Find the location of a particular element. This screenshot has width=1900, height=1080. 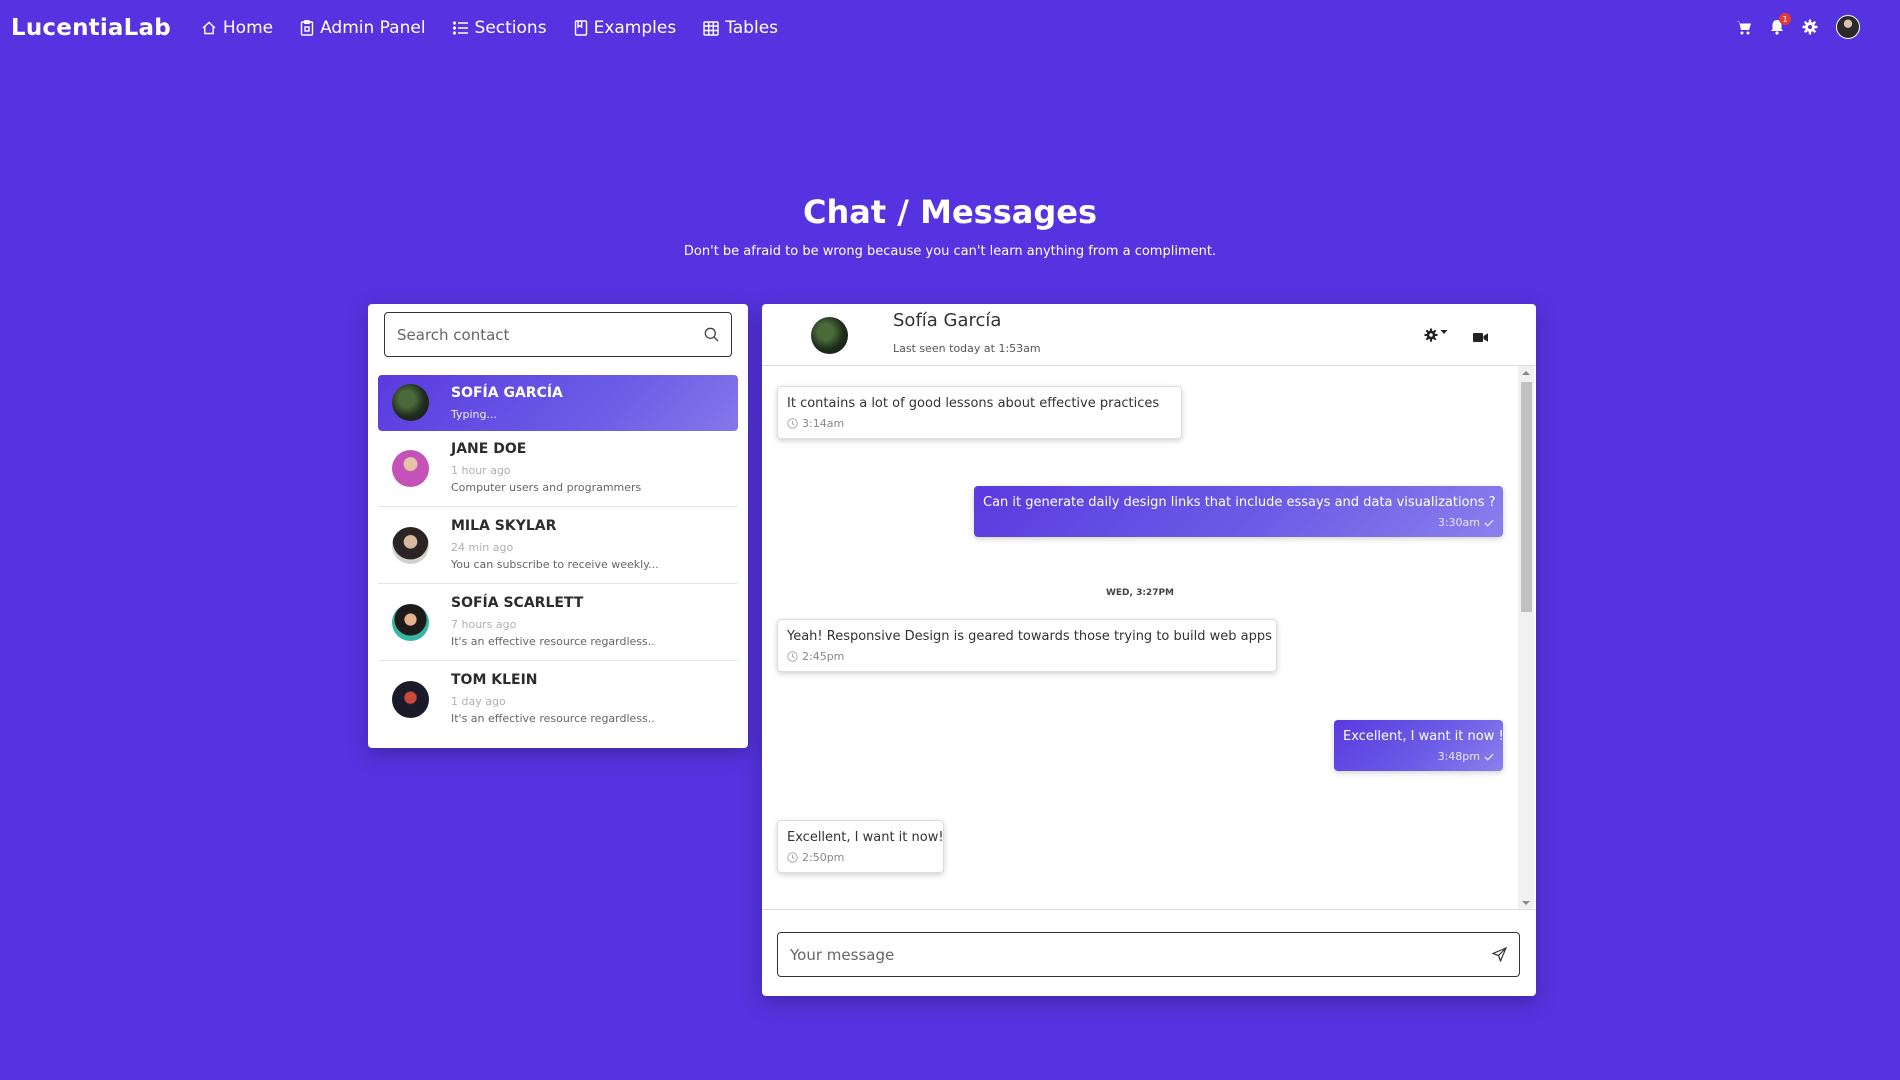

navbar-actions: 1 is located at coordinates (1789, 26).